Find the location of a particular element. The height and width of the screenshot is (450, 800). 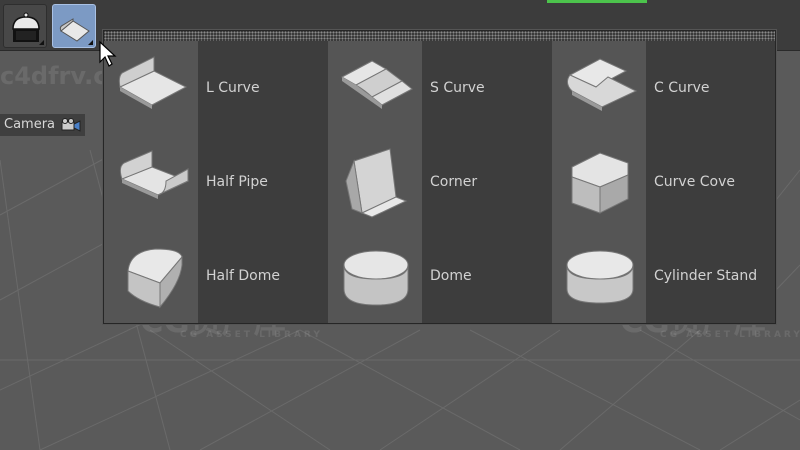

palette-item-s-curve: S Curve is located at coordinates (440, 88).